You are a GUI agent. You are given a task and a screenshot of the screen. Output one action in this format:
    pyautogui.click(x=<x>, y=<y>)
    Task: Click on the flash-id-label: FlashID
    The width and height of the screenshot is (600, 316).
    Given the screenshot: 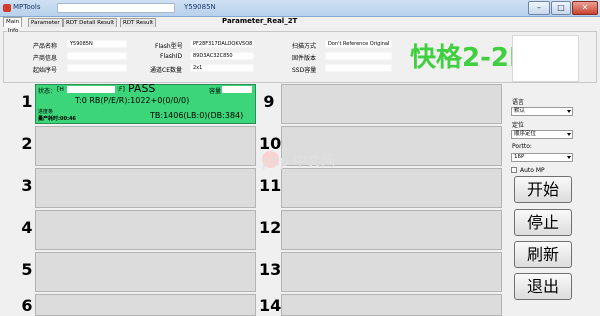 What is the action you would take?
    pyautogui.click(x=171, y=56)
    